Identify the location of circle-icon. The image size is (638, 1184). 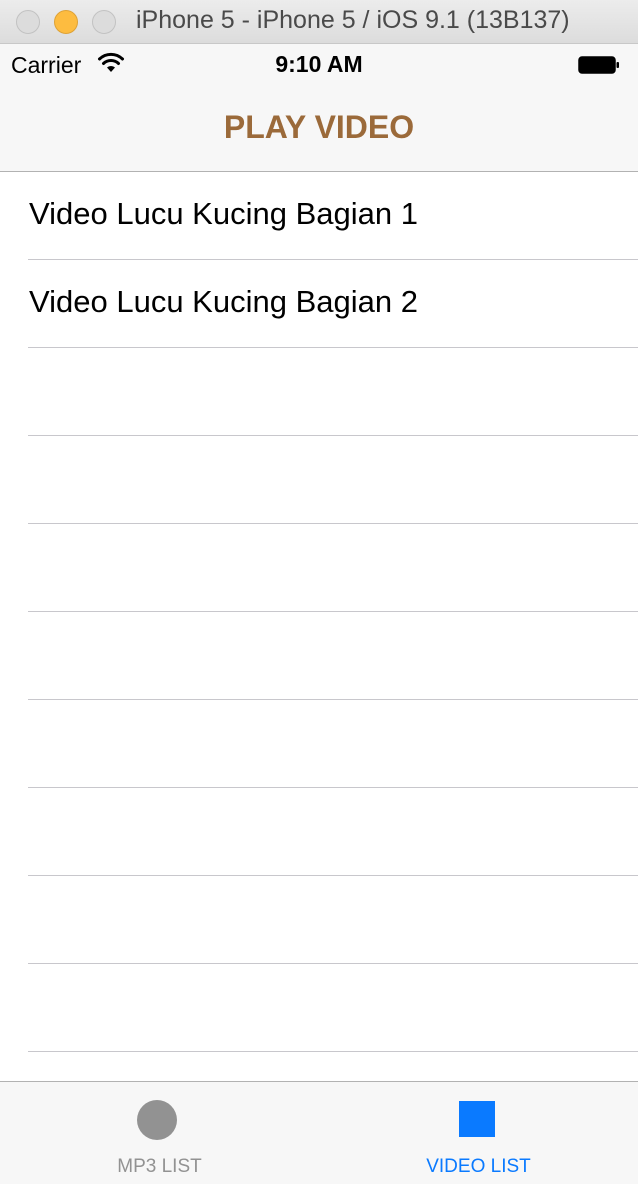
(157, 1120).